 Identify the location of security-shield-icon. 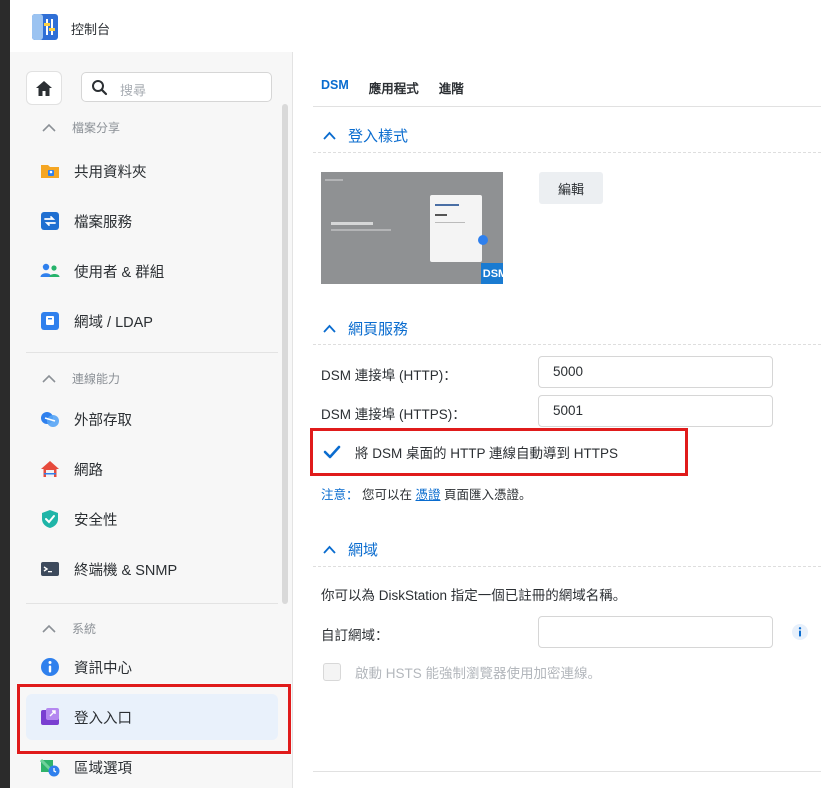
(50, 519).